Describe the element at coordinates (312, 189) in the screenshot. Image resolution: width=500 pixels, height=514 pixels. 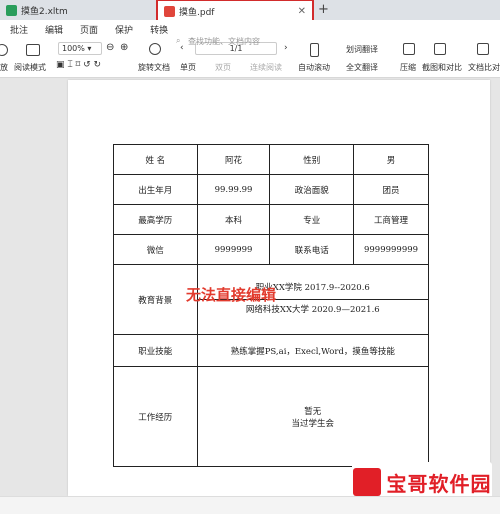
I see `cell-politics-label: 政治面貌` at that location.